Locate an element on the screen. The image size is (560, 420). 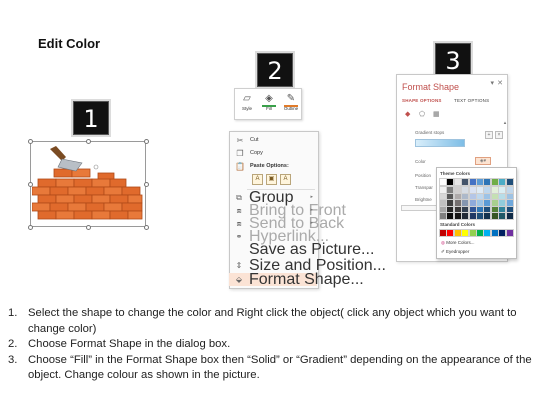
page-title: Edit Color is located at coordinates (69, 43).